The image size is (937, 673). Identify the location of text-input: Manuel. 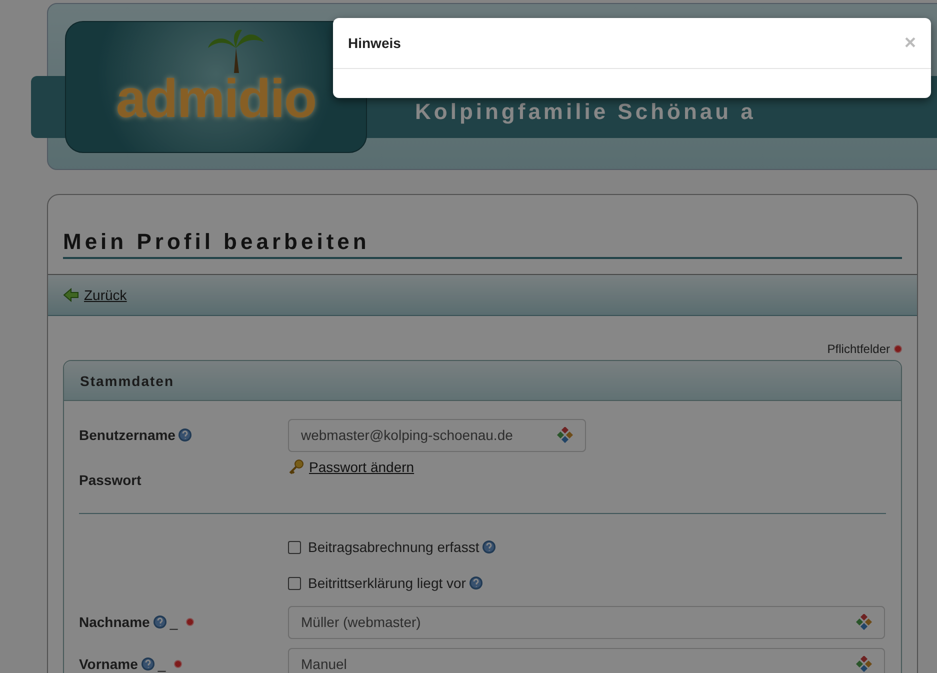
(586, 660).